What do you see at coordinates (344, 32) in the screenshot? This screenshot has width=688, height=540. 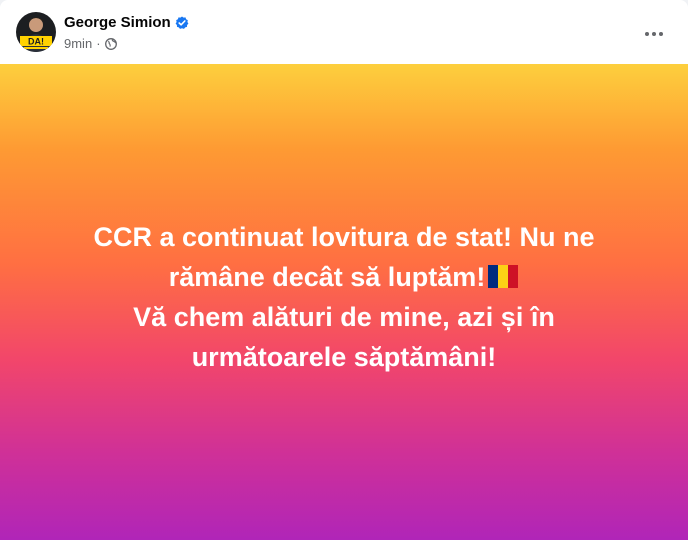 I see `post-header: DA! George Simion 9min ·` at bounding box center [344, 32].